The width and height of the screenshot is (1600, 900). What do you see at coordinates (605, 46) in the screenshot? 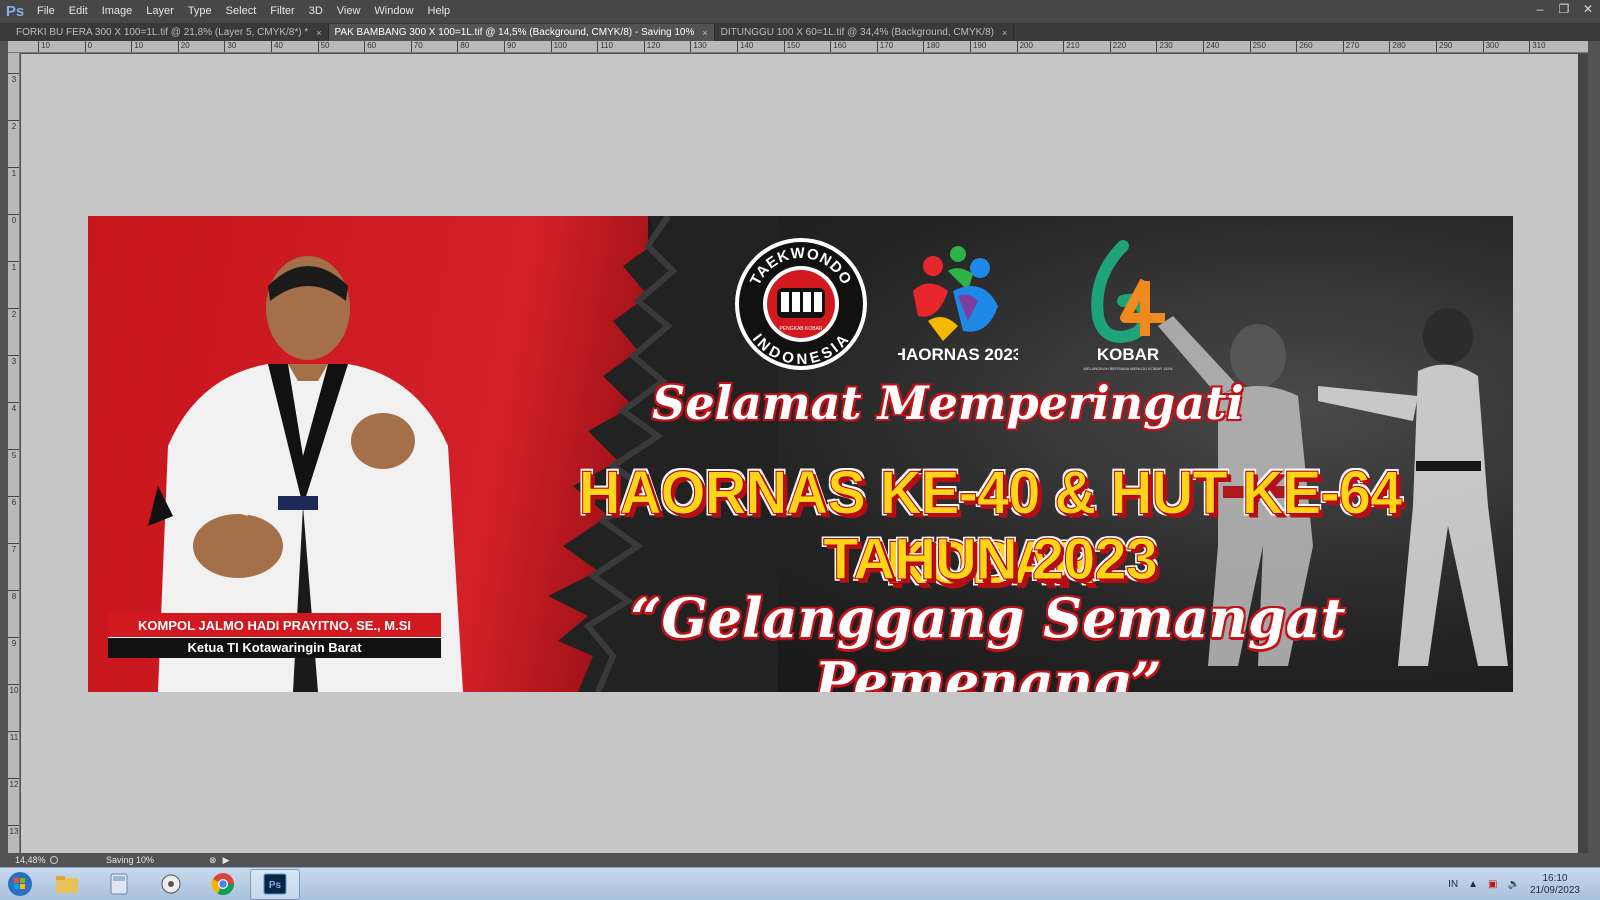
I see `ruler-tick-label: 110` at bounding box center [605, 46].